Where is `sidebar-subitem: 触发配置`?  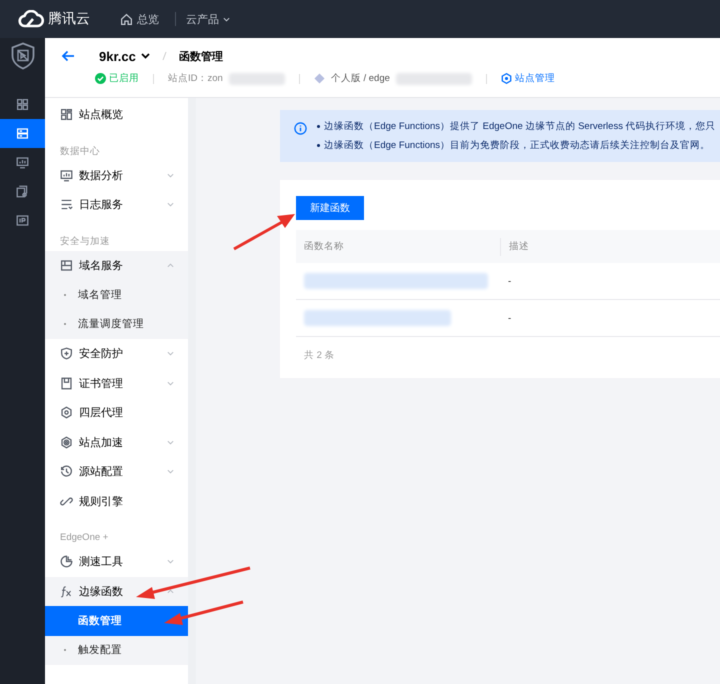 sidebar-subitem: 触发配置 is located at coordinates (116, 650).